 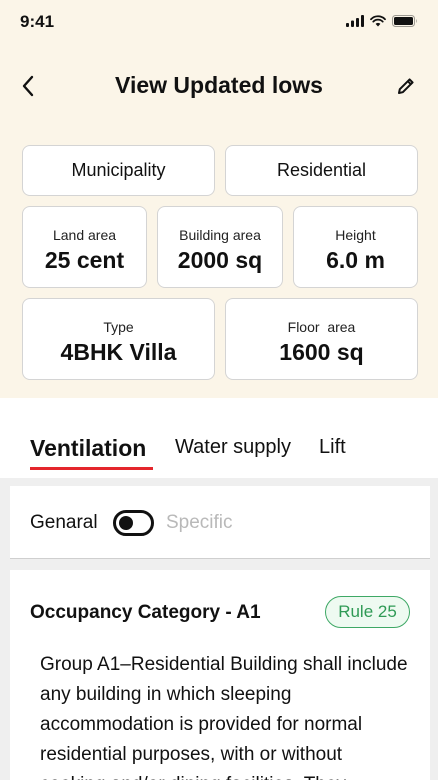 I want to click on building-area-label: Building area, so click(x=220, y=235).